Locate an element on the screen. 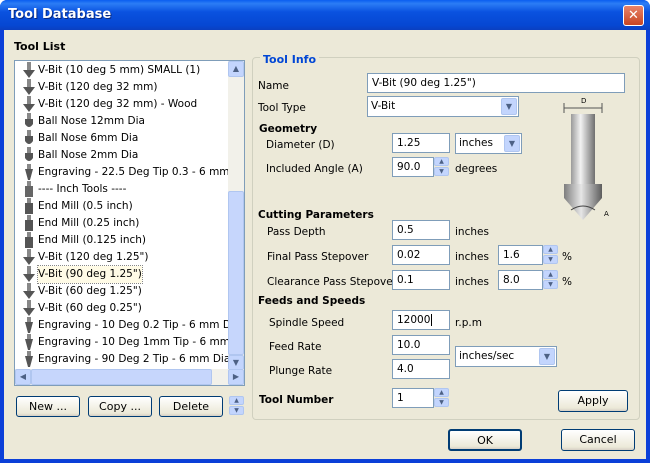 This screenshot has height=463, width=650. tool-list-item: ---- Inch Tools ---- is located at coordinates (122, 189).